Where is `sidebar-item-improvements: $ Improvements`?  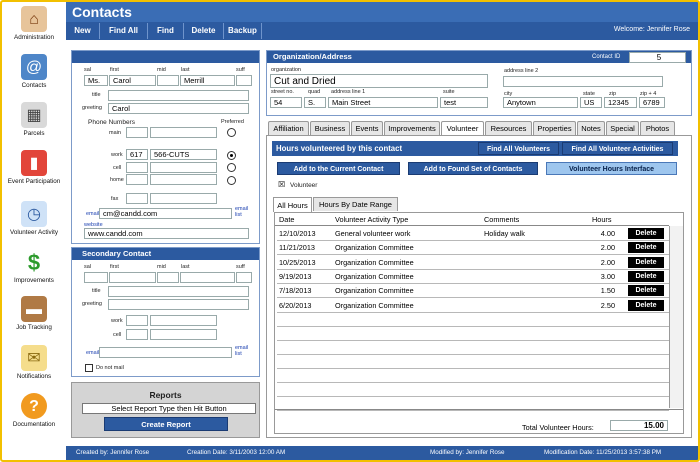 sidebar-item-improvements: $ Improvements is located at coordinates (34, 266).